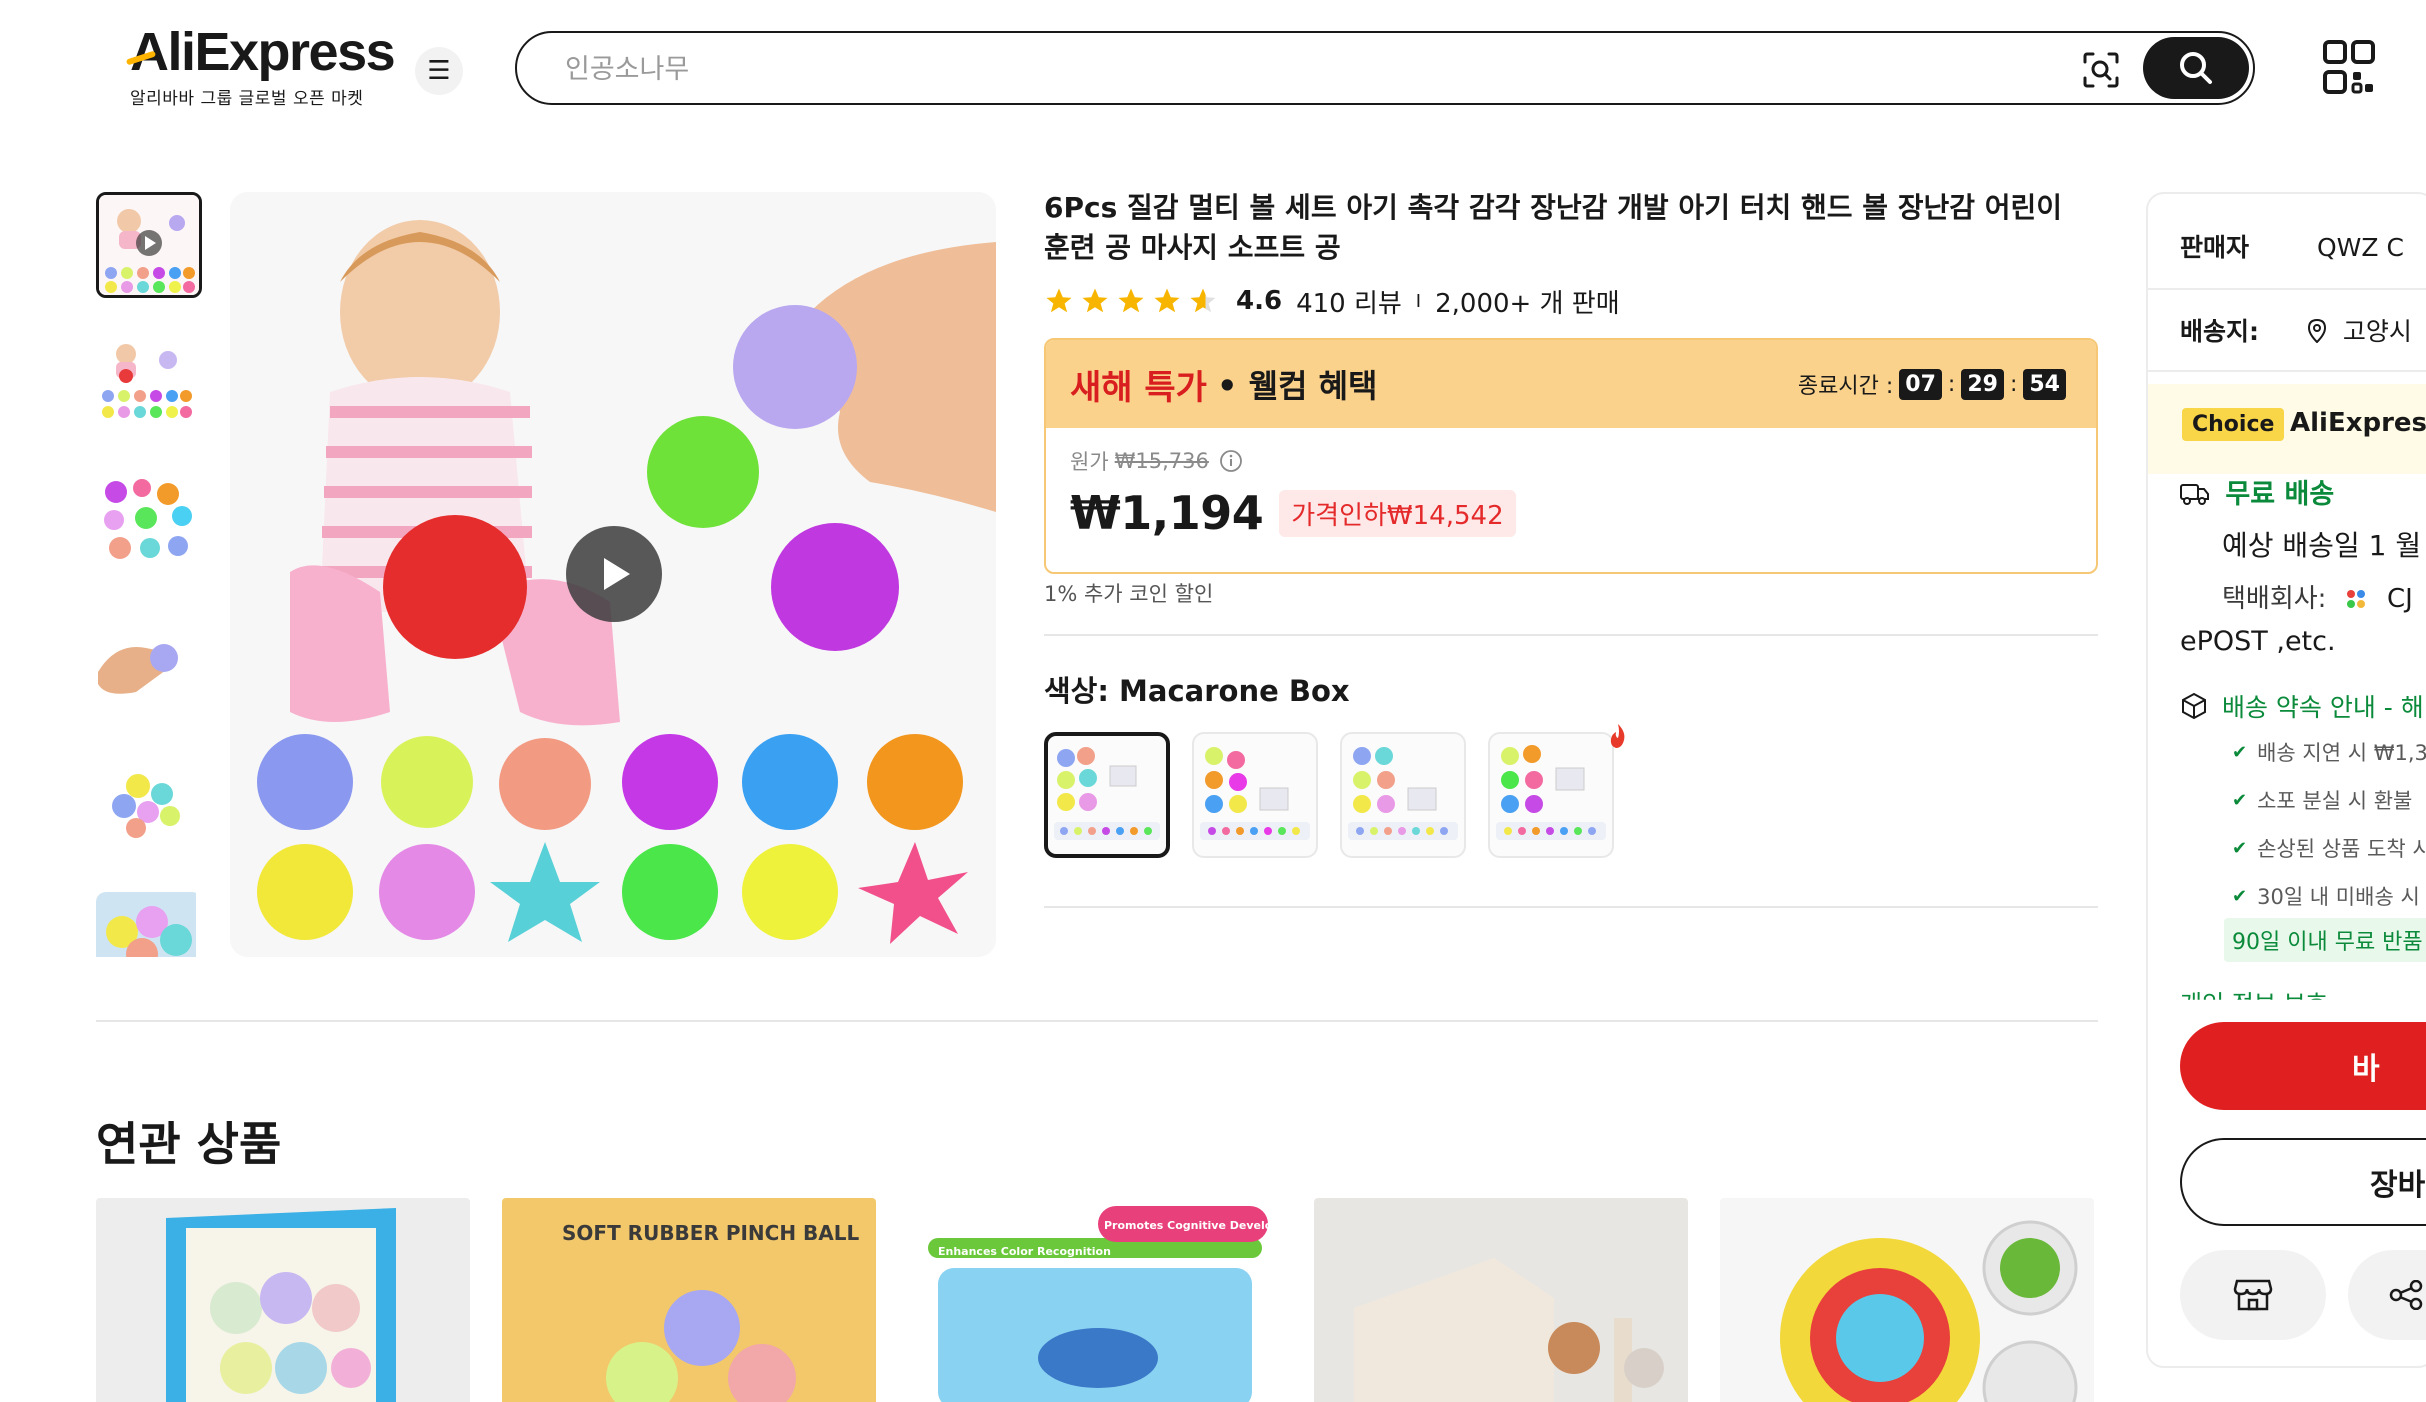 This screenshot has height=1402, width=2426. I want to click on delivery-promise-row: 배송 약속 안내 - 해, so click(2302, 706).